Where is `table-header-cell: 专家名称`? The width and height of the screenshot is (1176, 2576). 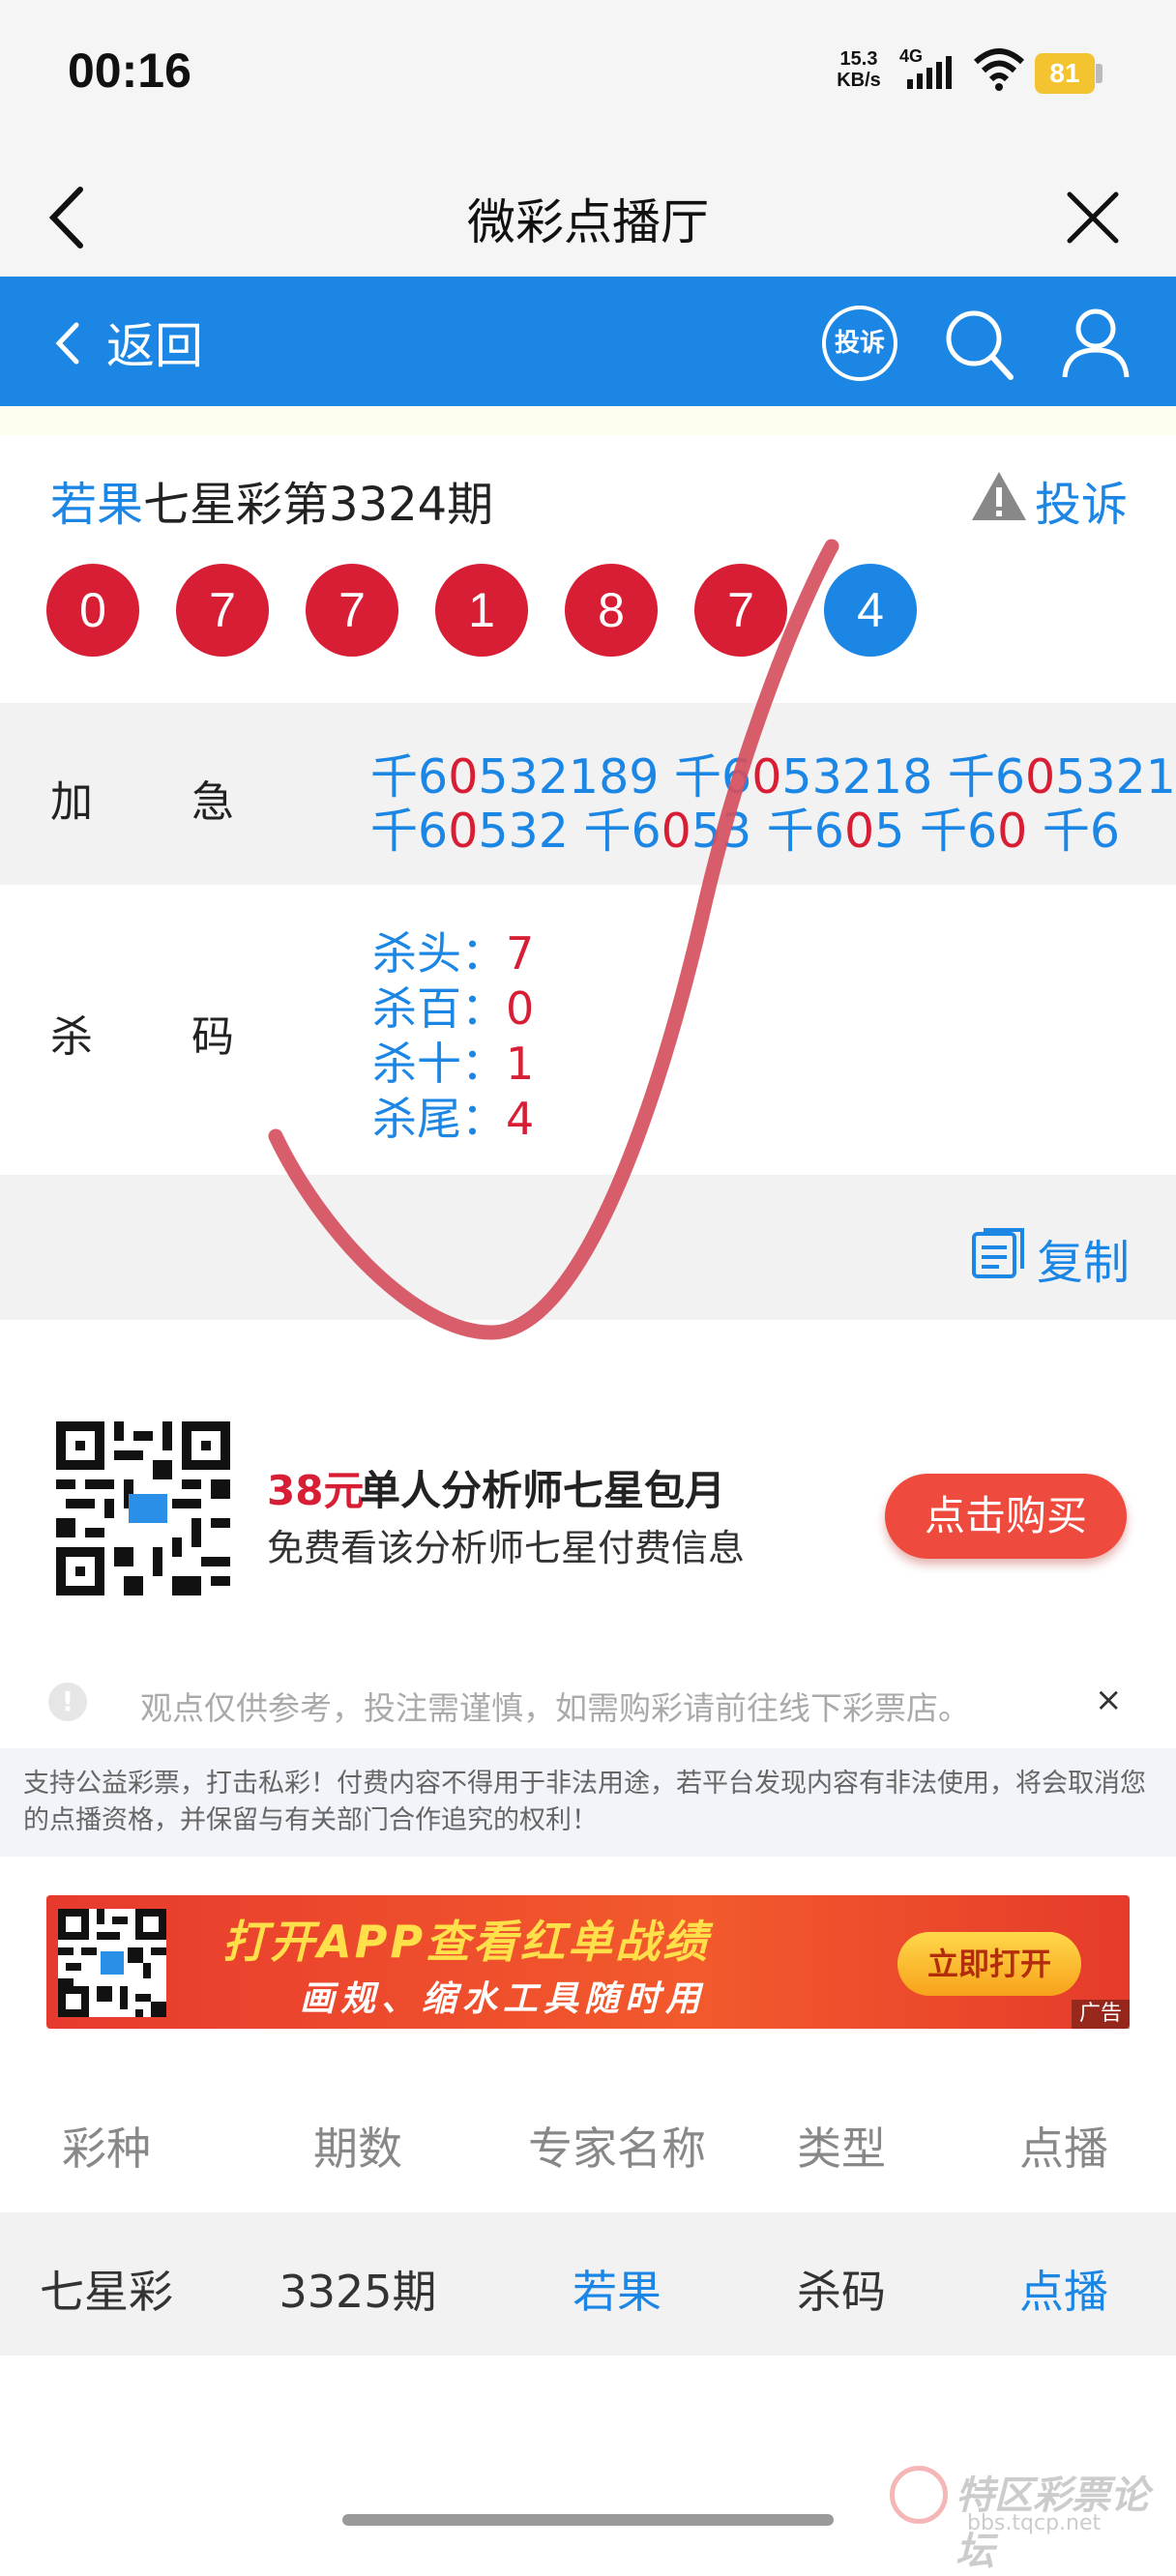 table-header-cell: 专家名称 is located at coordinates (617, 2148).